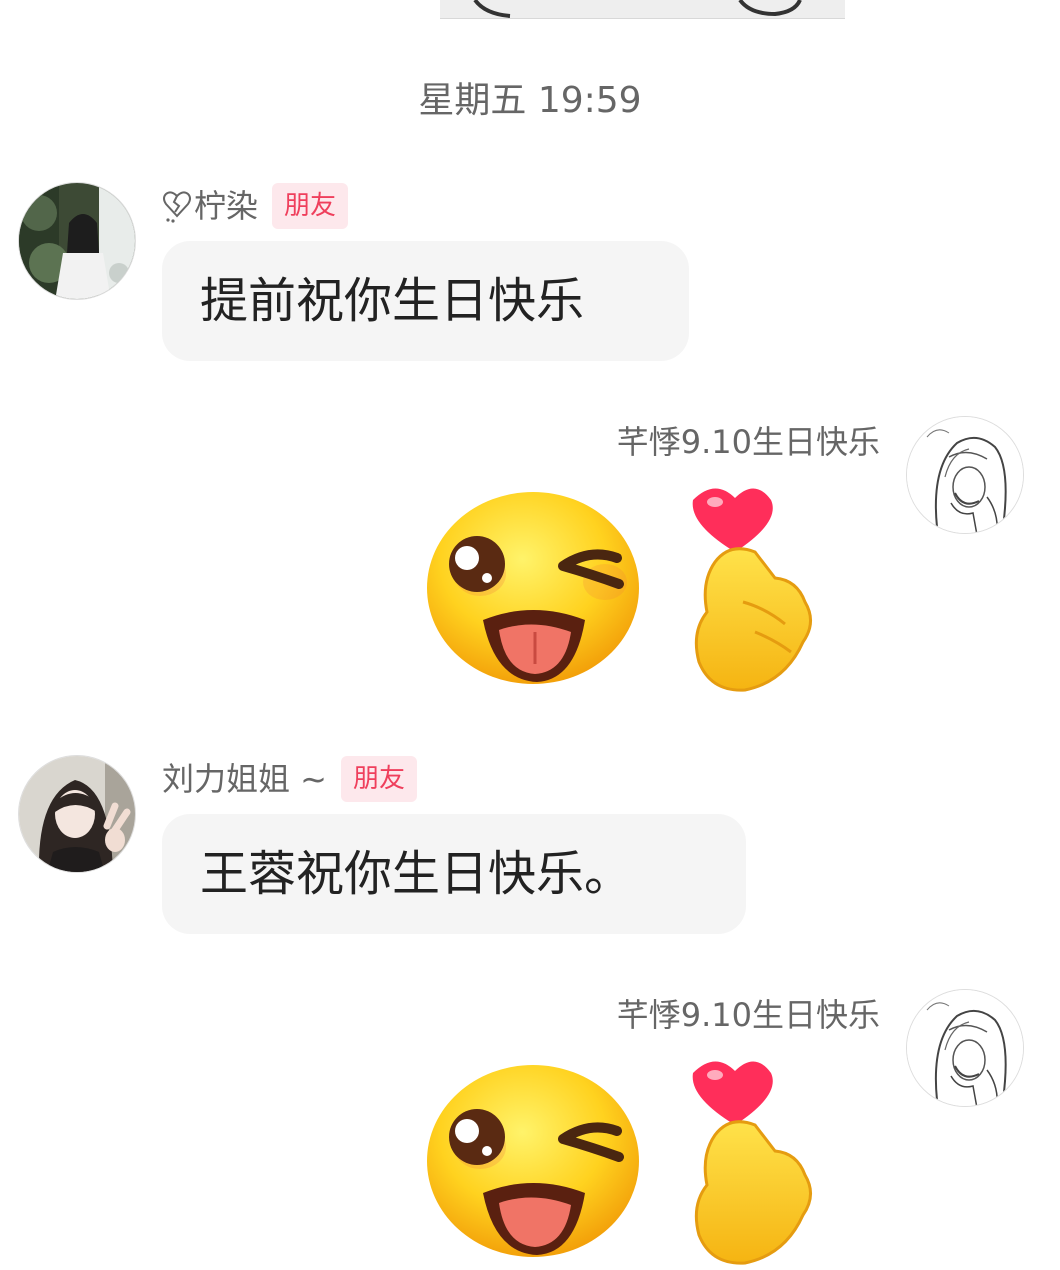 This screenshot has height=1270, width=1060. What do you see at coordinates (530, 100) in the screenshot?
I see `chat-timestamp: 星期五 19:59` at bounding box center [530, 100].